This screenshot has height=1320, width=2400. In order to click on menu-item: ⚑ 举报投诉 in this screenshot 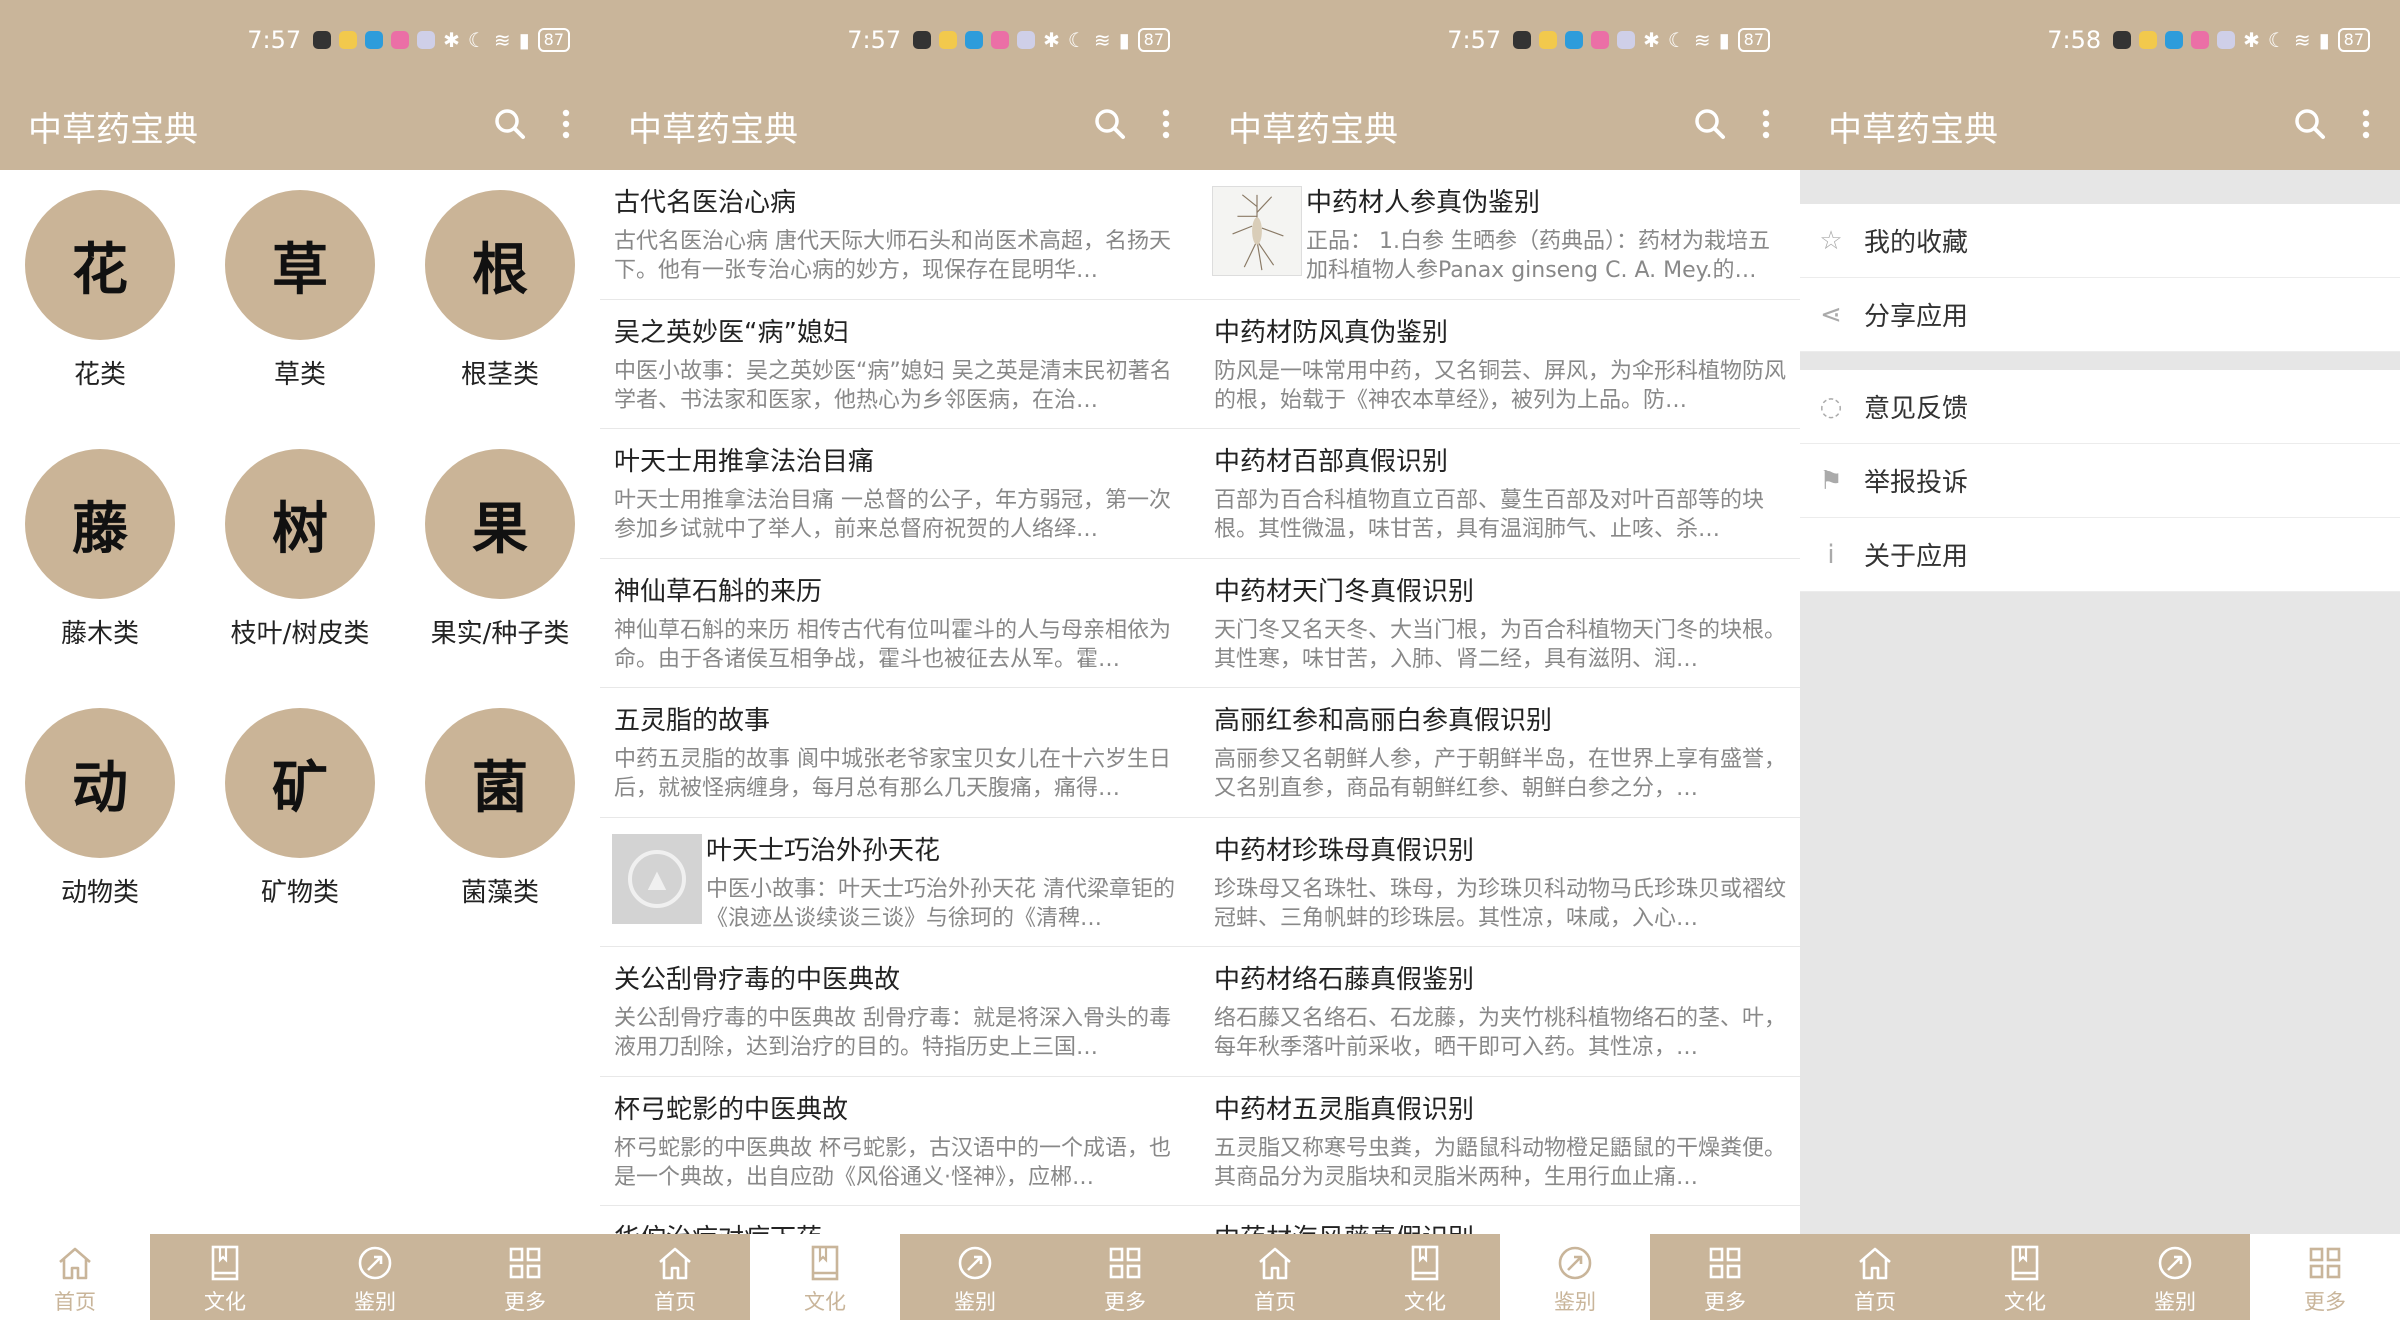, I will do `click(2100, 481)`.